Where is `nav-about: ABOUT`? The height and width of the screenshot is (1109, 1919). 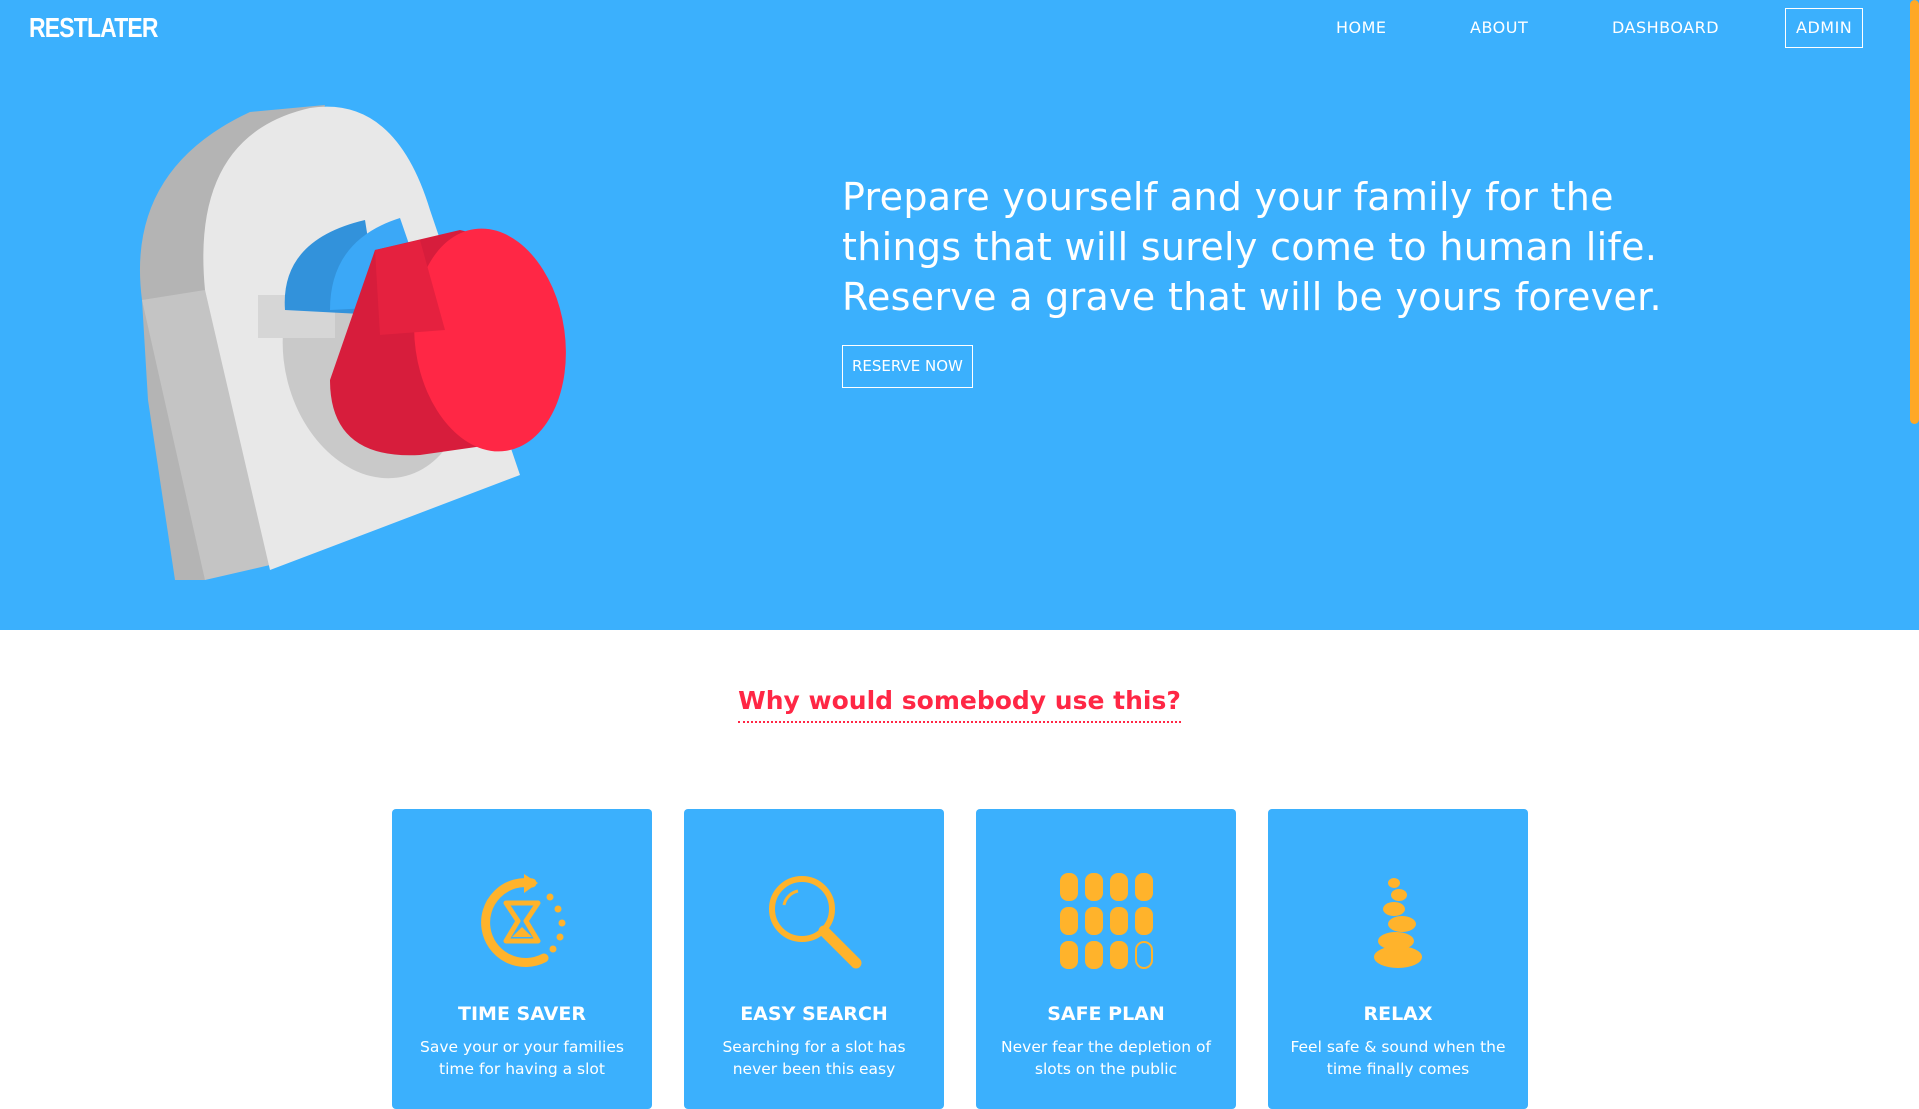
nav-about: ABOUT is located at coordinates (1499, 28).